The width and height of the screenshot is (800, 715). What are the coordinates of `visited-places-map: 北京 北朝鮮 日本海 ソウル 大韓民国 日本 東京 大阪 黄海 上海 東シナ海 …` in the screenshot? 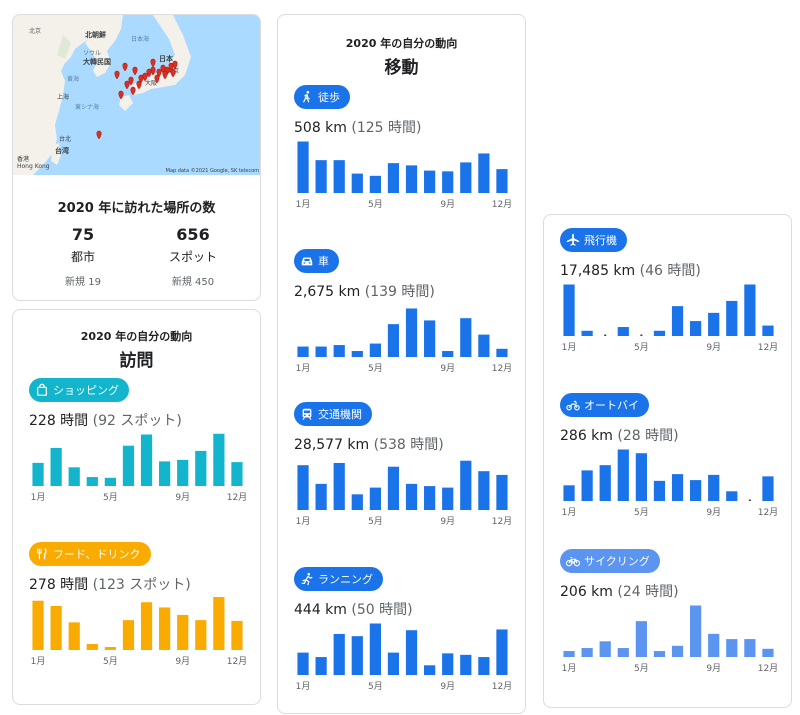 It's located at (137, 95).